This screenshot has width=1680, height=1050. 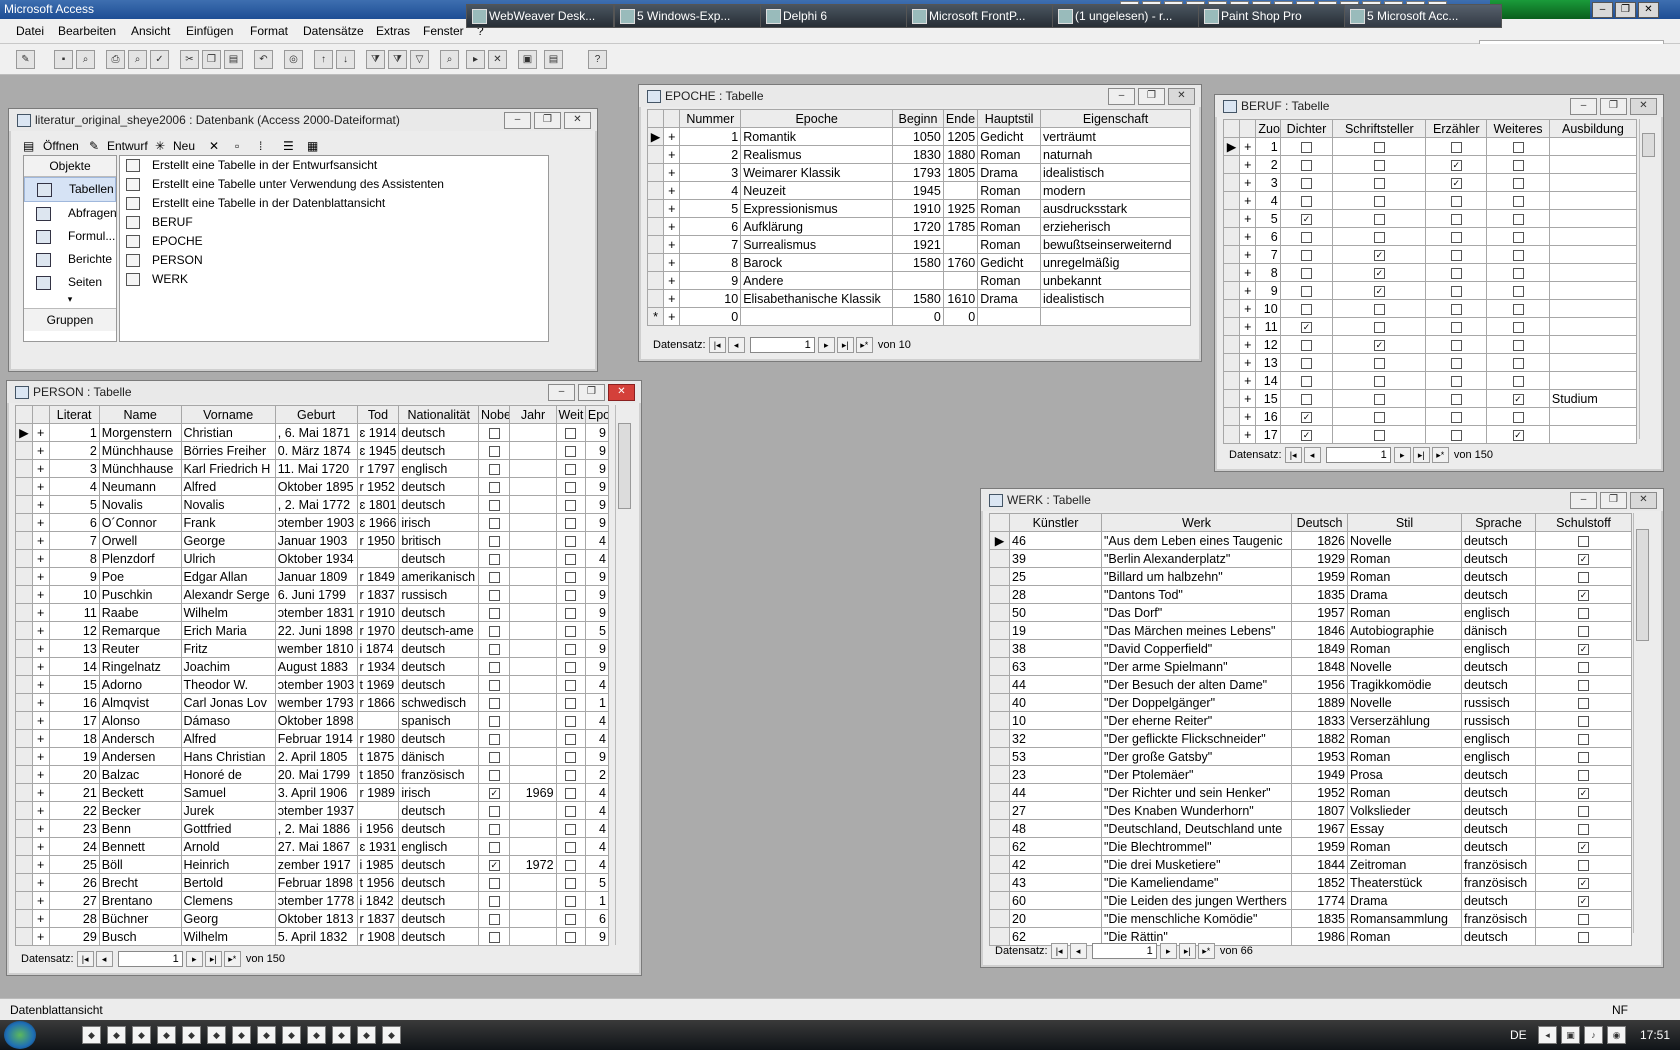 What do you see at coordinates (918, 154) in the screenshot?
I see `table-cell: 1830` at bounding box center [918, 154].